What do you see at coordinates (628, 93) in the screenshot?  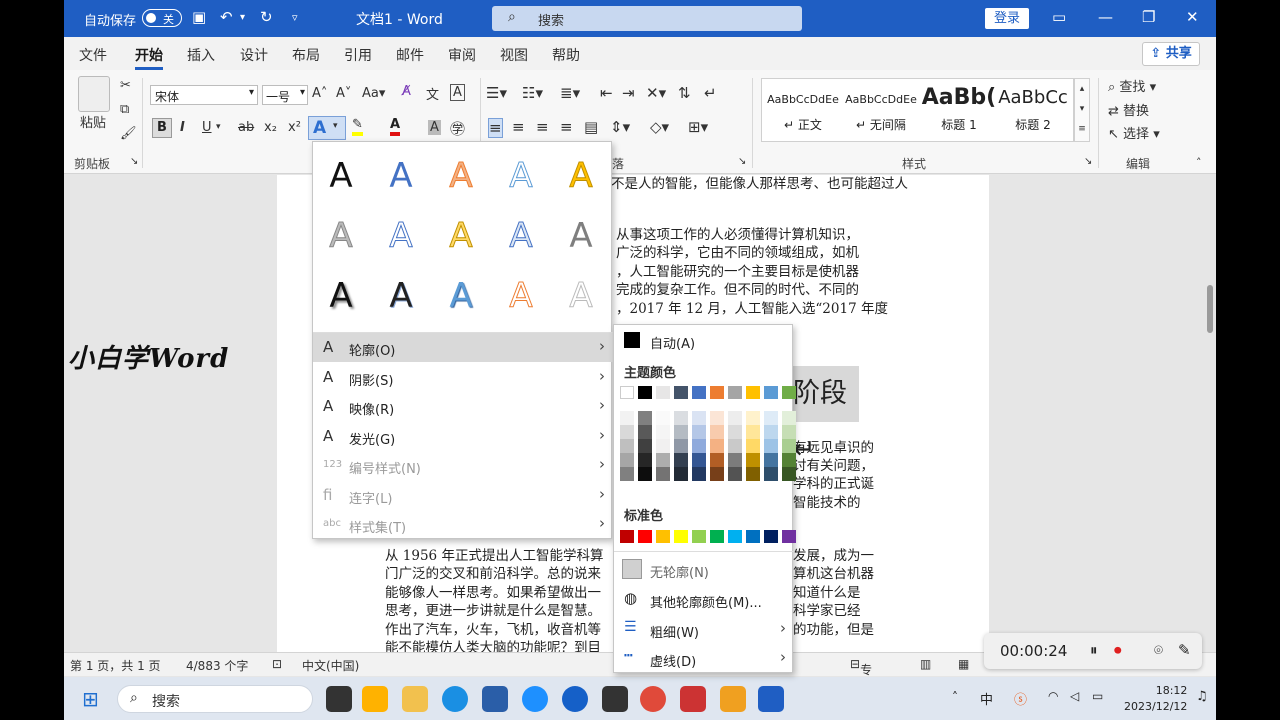 I see `increase-indent-icon: ⇥` at bounding box center [628, 93].